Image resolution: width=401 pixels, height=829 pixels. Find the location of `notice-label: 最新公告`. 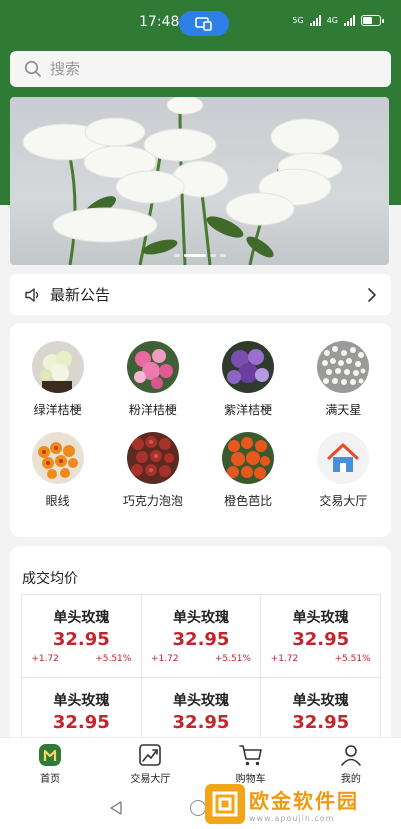

notice-label: 最新公告 is located at coordinates (80, 295).